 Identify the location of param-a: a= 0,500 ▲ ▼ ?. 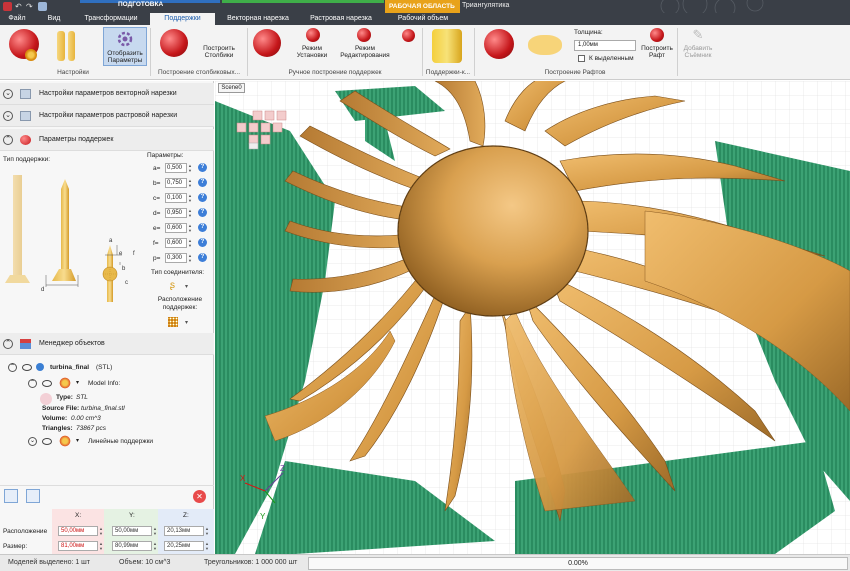
(180, 168).